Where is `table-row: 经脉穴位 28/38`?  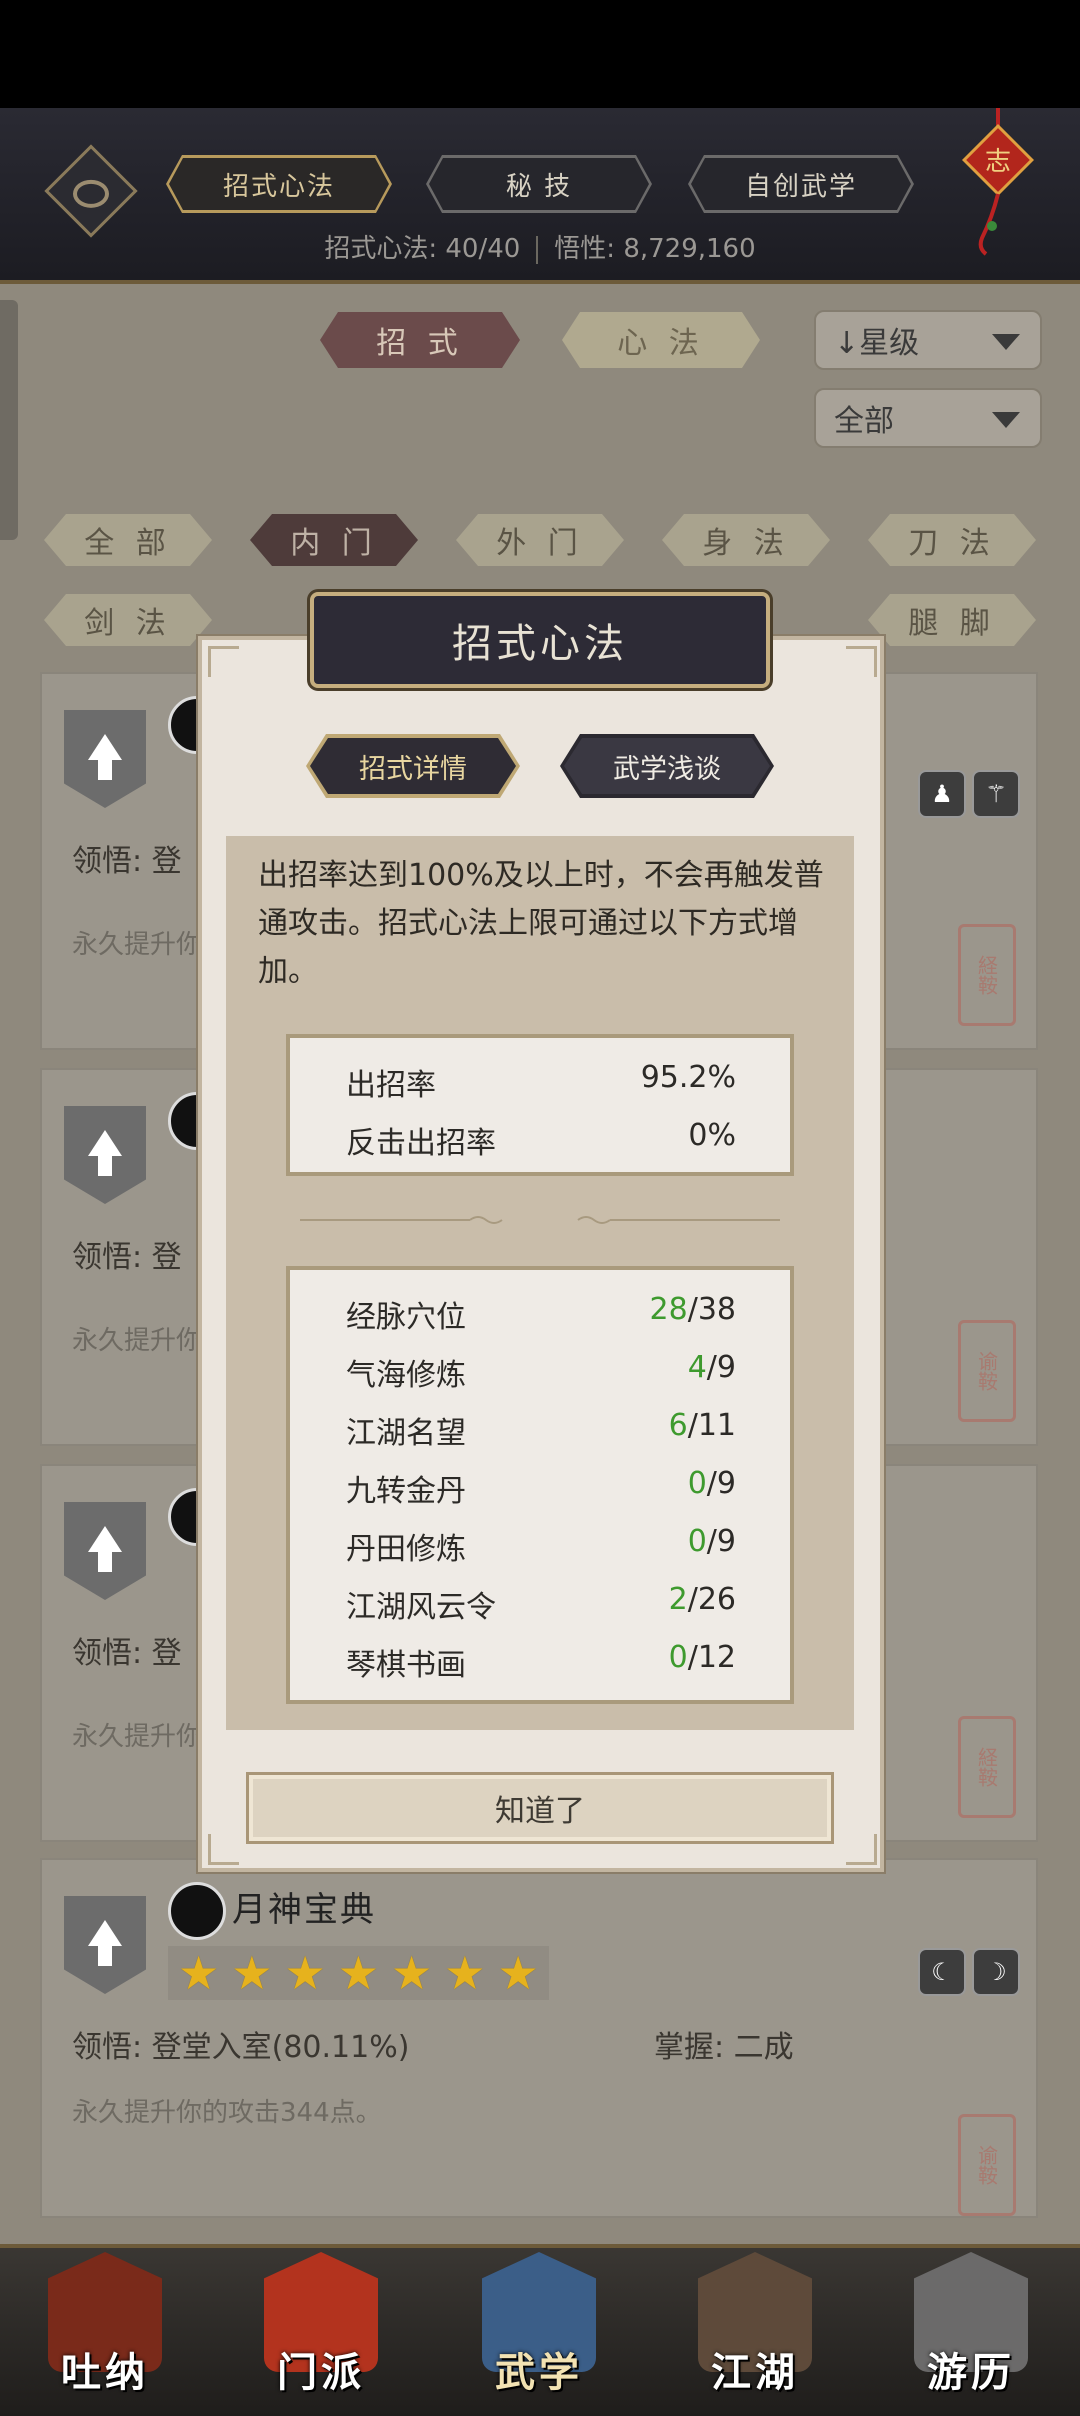
table-row: 经脉穴位 28/38 is located at coordinates (541, 1313).